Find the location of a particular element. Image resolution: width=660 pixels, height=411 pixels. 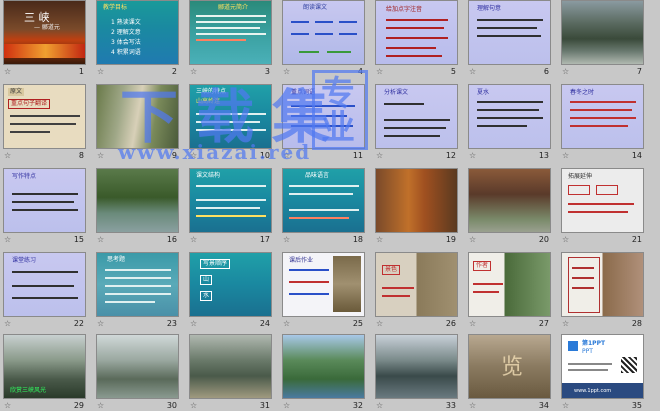

slide-number: 11 is located at coordinates (357, 155).